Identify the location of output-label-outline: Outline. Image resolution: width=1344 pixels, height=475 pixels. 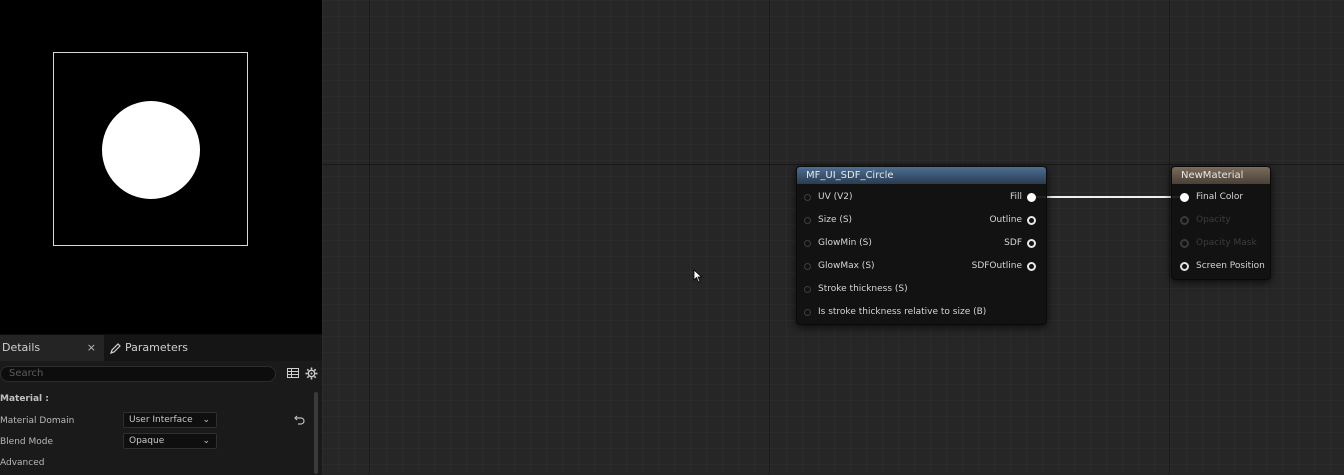
(1005, 220).